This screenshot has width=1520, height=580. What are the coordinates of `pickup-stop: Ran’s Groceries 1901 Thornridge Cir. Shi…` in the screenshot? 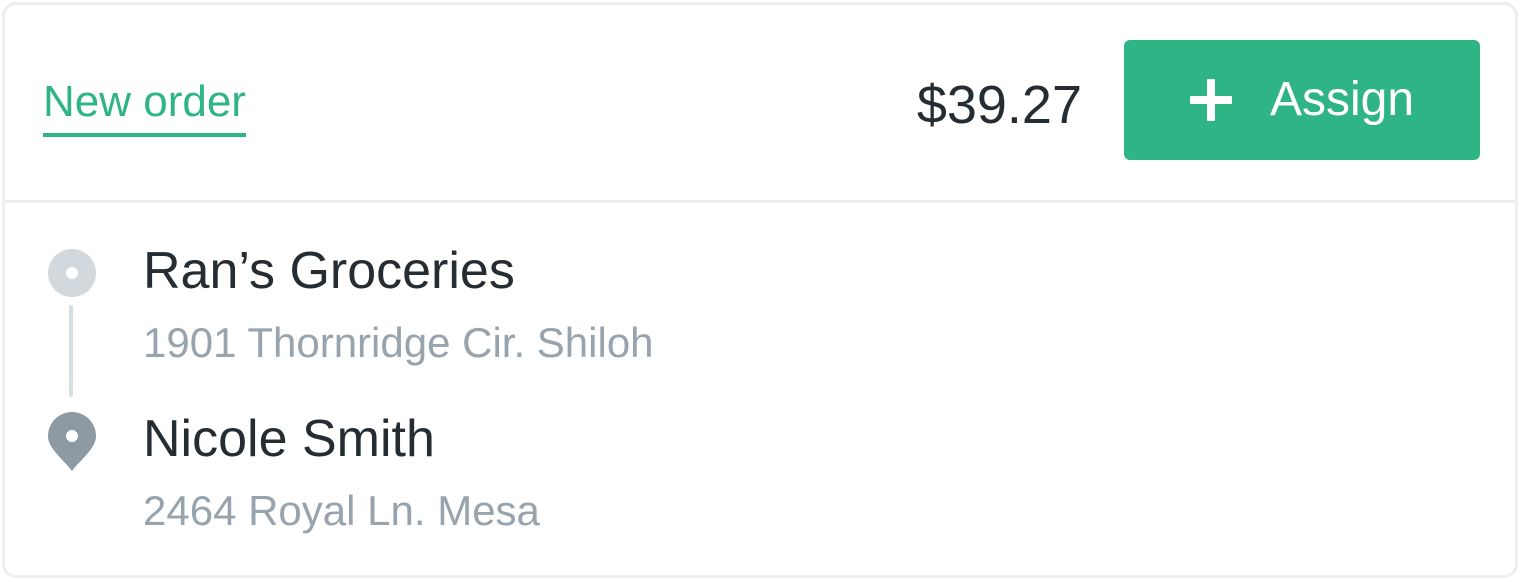 It's located at (398, 304).